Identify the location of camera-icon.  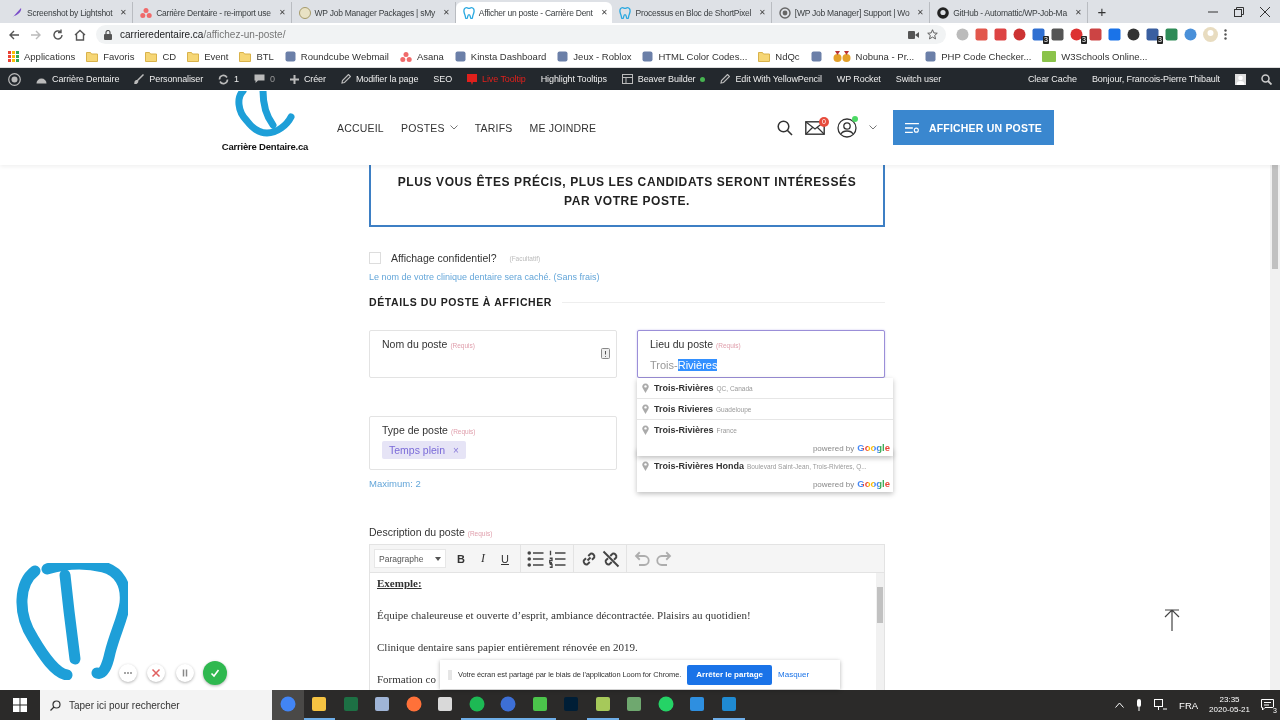
(913, 34).